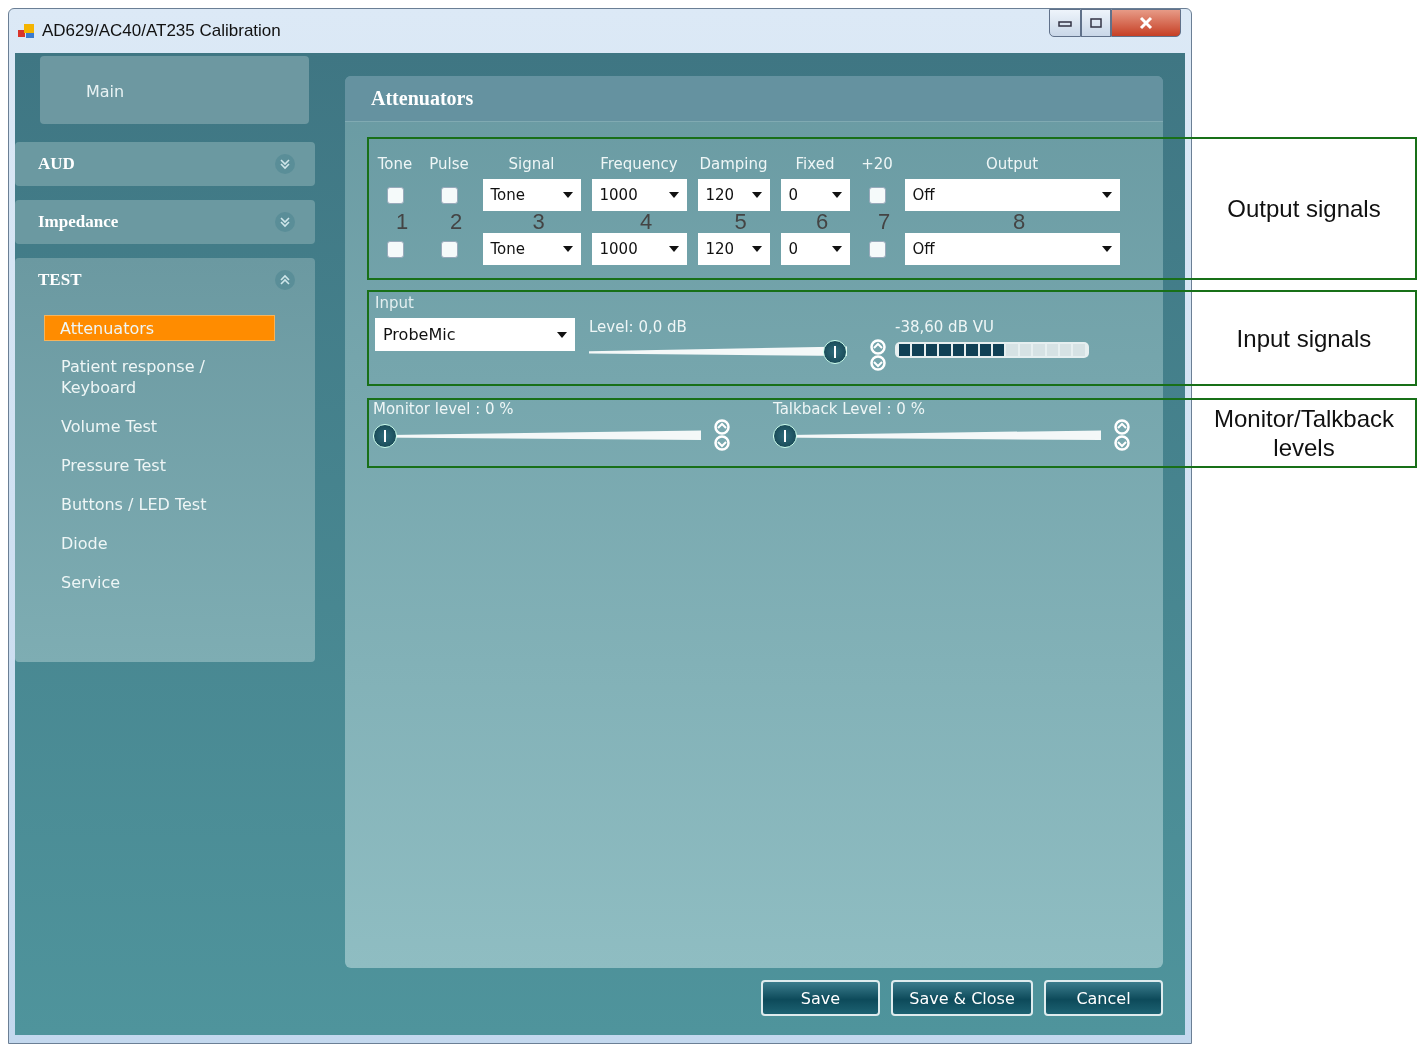  Describe the element at coordinates (1304, 209) in the screenshot. I see `callout-label: Output signals` at that location.